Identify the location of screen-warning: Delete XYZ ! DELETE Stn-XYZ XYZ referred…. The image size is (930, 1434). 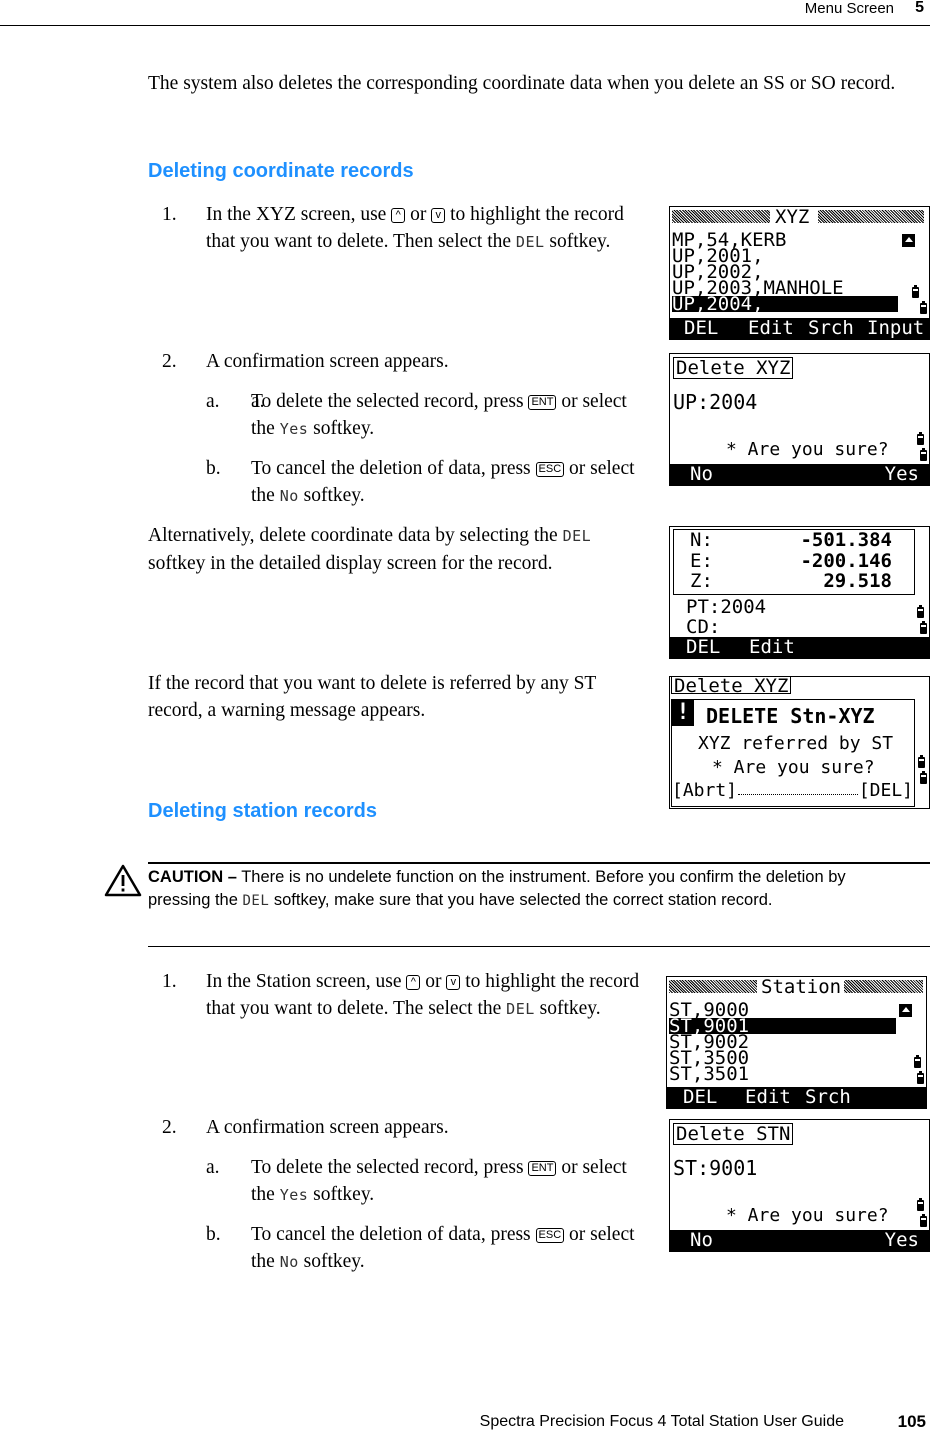
(799, 742).